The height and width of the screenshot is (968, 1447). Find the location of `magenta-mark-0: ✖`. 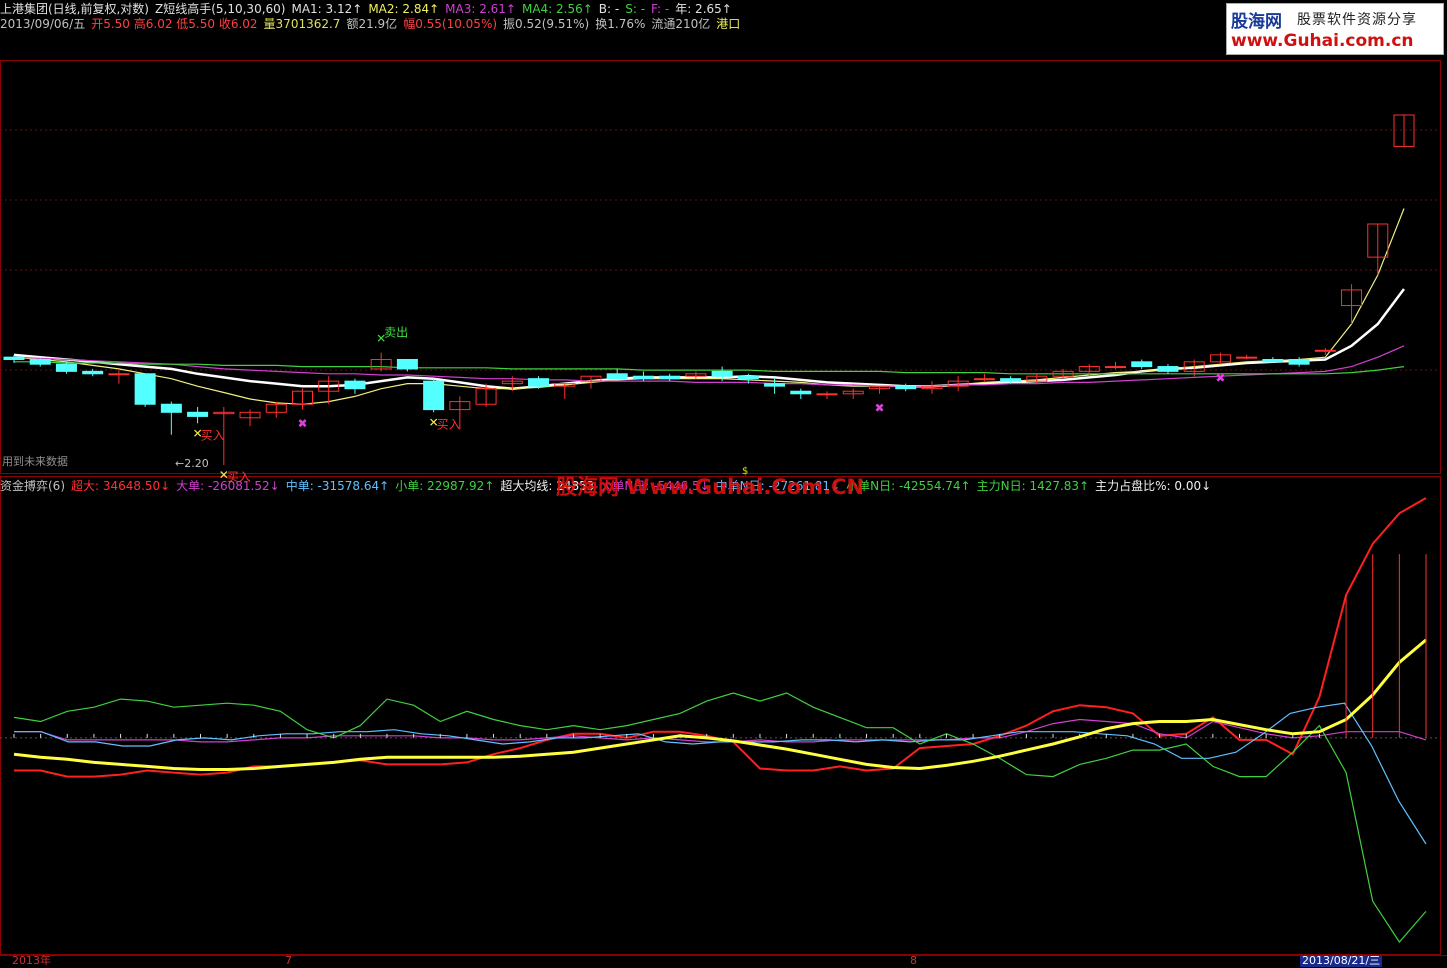

magenta-mark-0: ✖ is located at coordinates (302, 424).